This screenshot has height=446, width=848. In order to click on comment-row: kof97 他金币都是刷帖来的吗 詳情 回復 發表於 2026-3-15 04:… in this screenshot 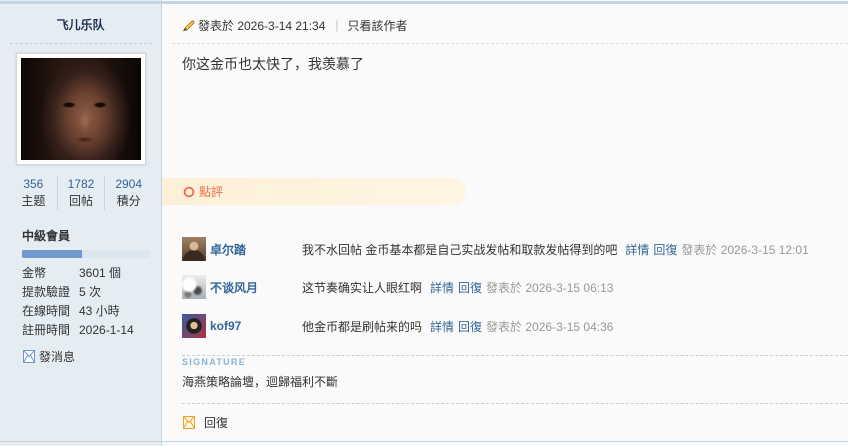, I will do `click(397, 326)`.